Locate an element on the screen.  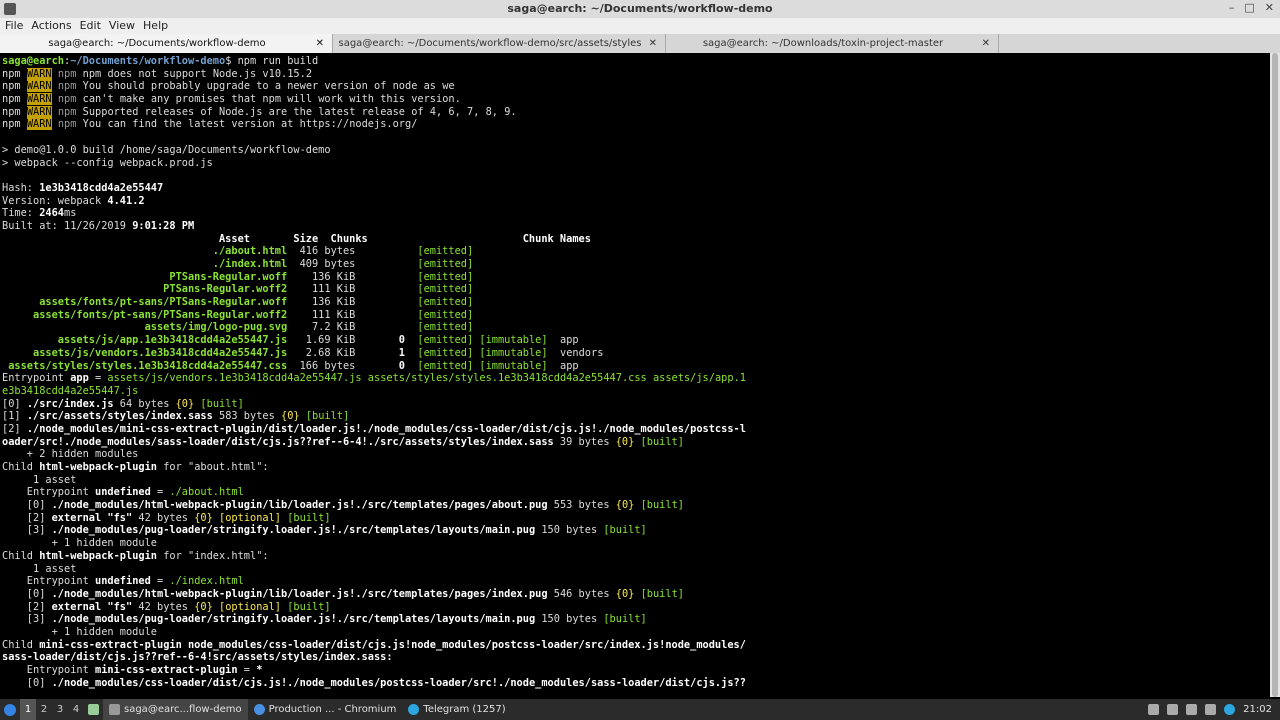
entrypoint-line: Entrypoint mini-css-extract-plugin = * is located at coordinates (132, 670).